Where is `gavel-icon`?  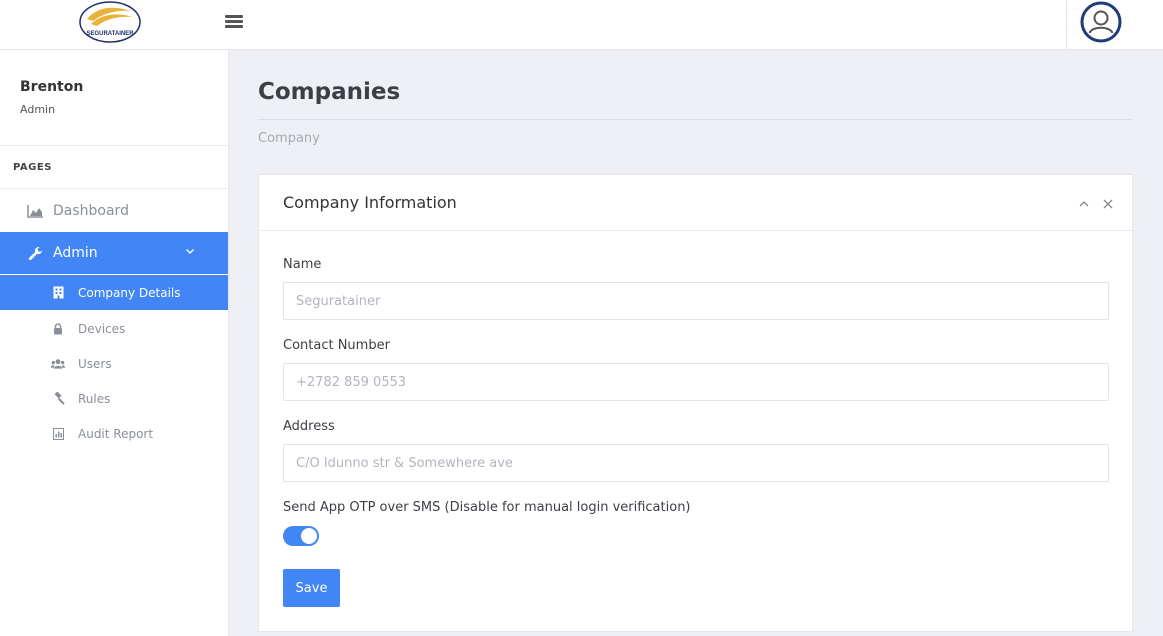
gavel-icon is located at coordinates (58, 399).